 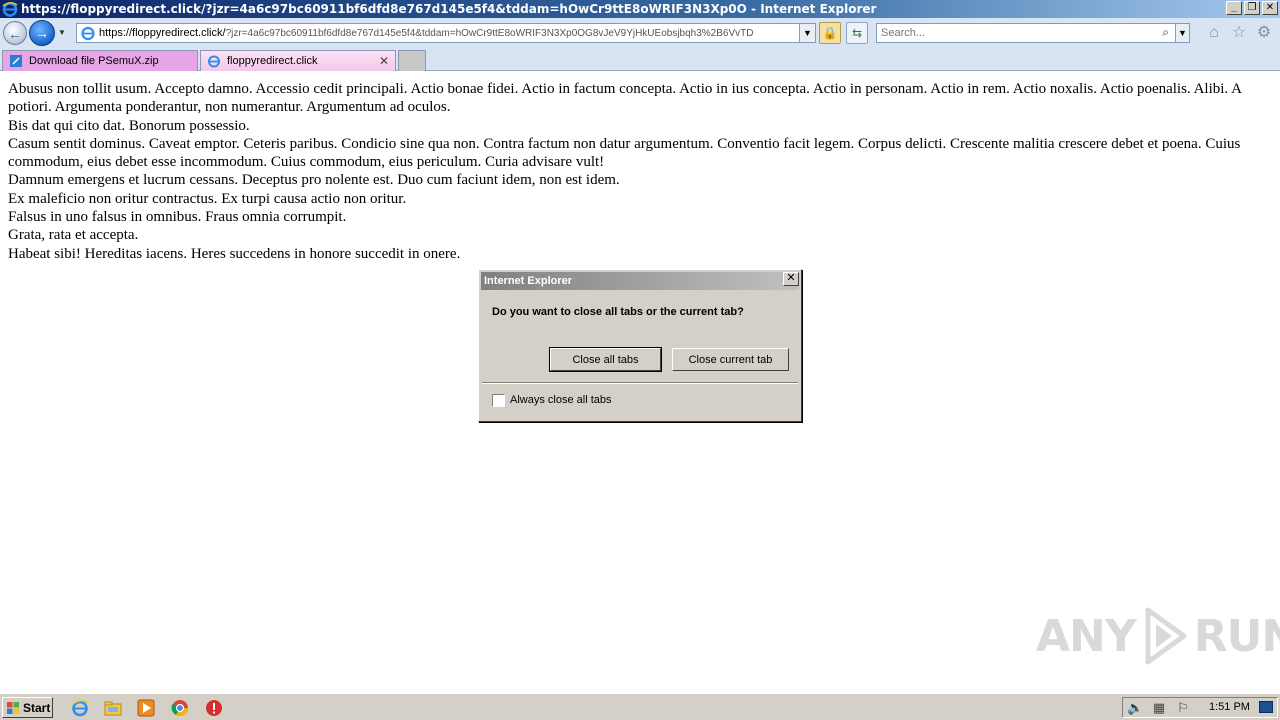 What do you see at coordinates (640, 281) in the screenshot?
I see `dialog-title: Internet Explorer` at bounding box center [640, 281].